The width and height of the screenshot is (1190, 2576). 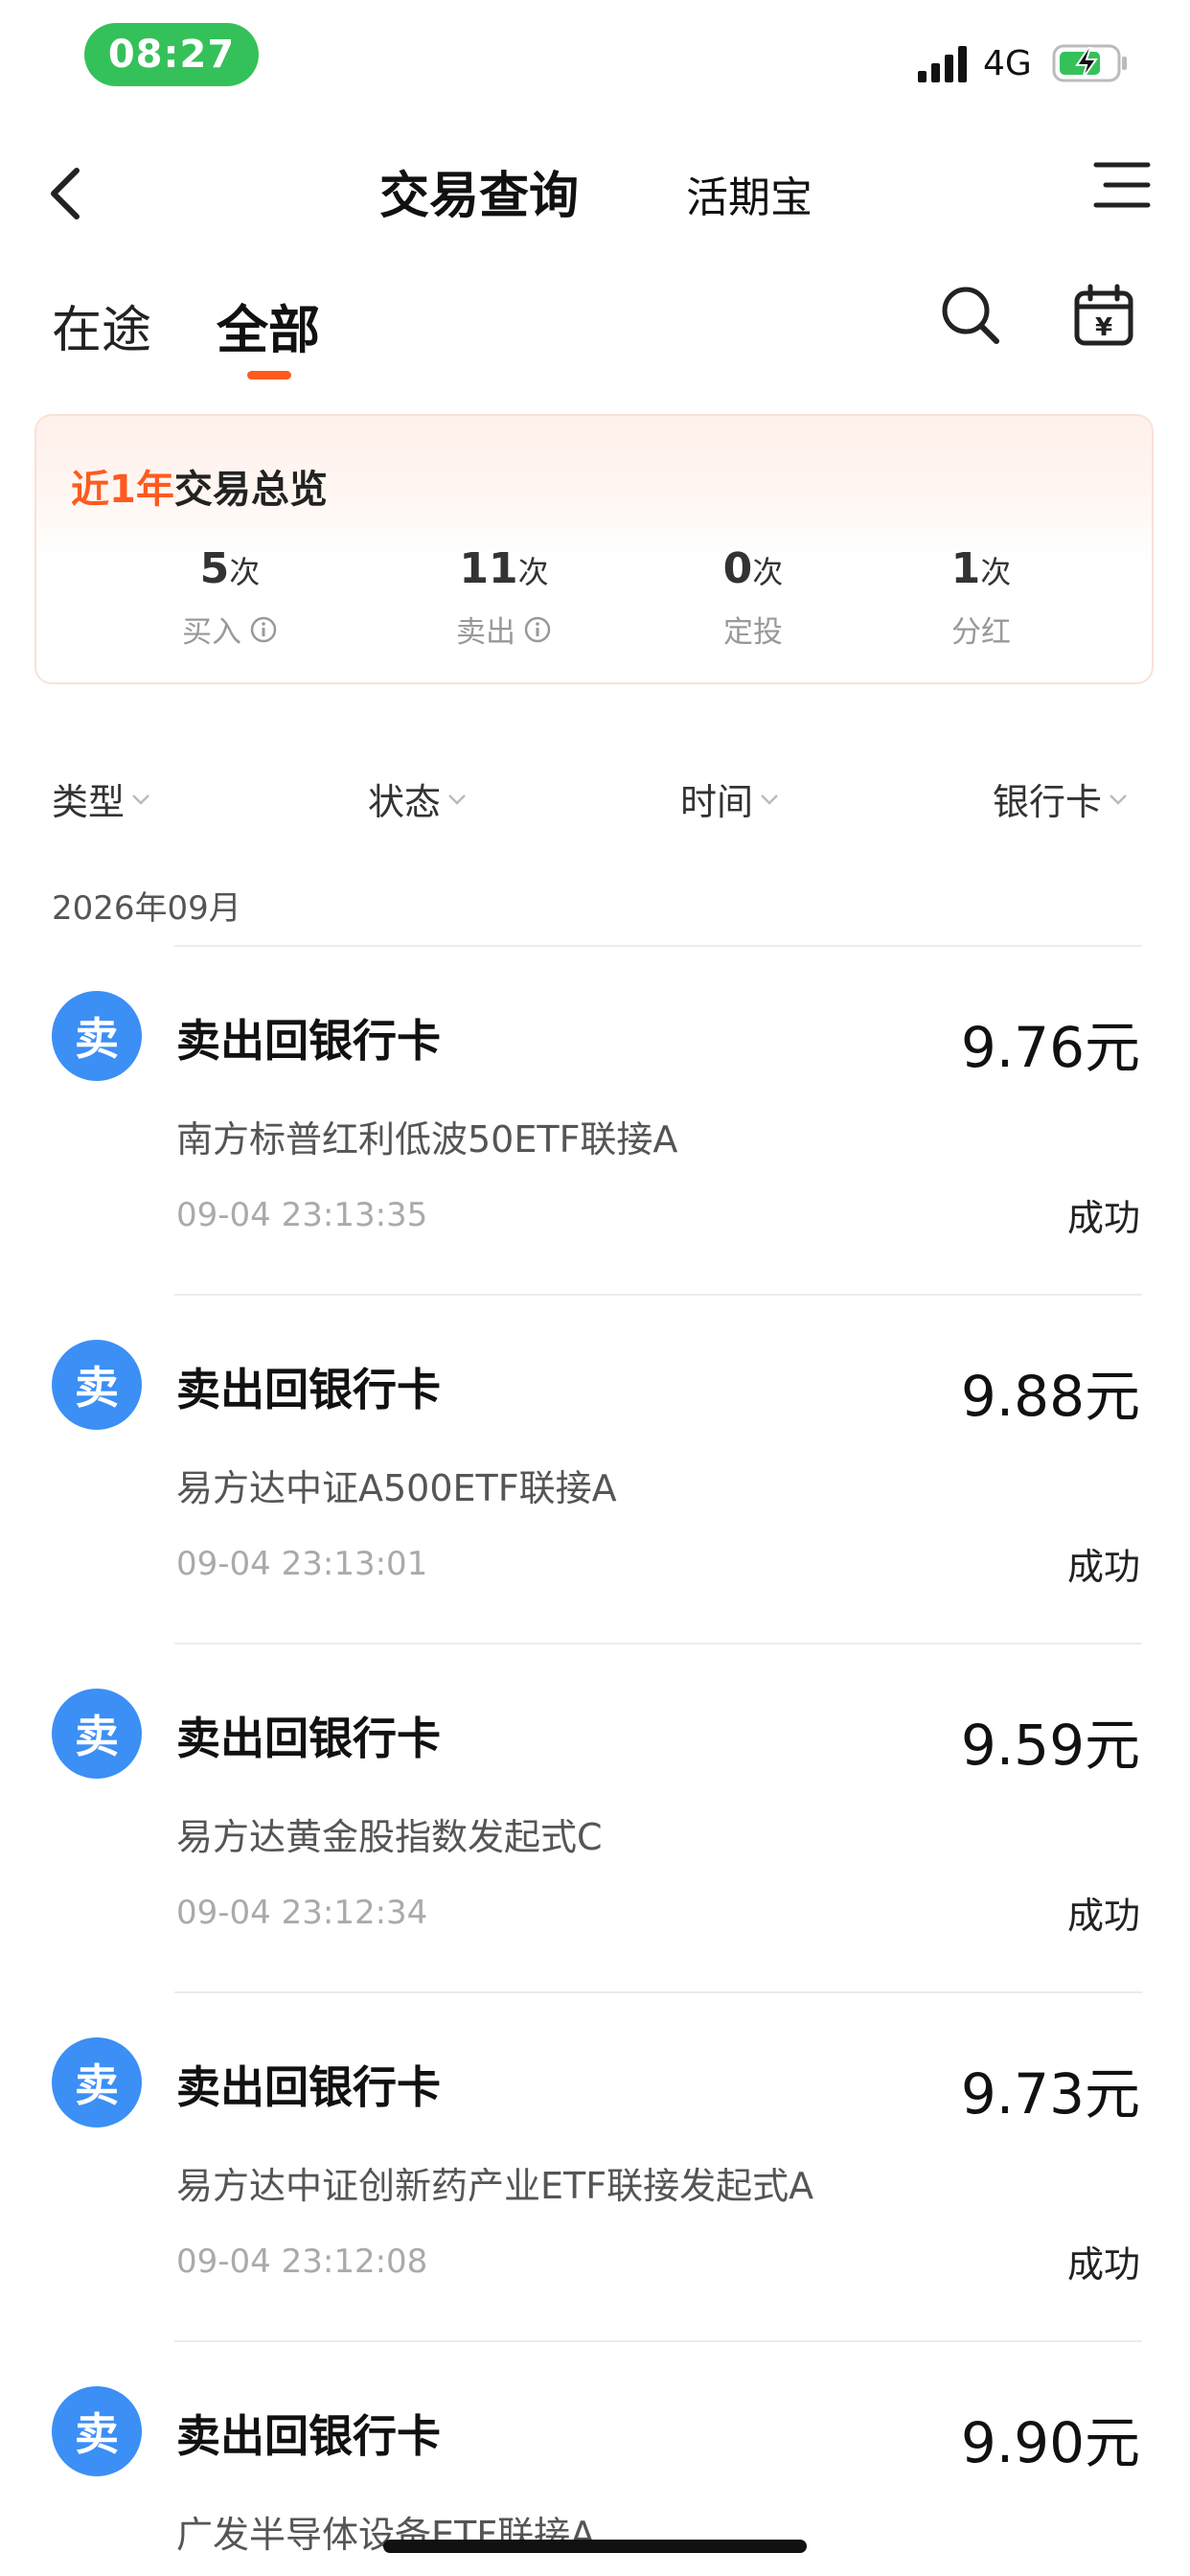 I want to click on stat-dividend-label-row: 分红, so click(x=982, y=629).